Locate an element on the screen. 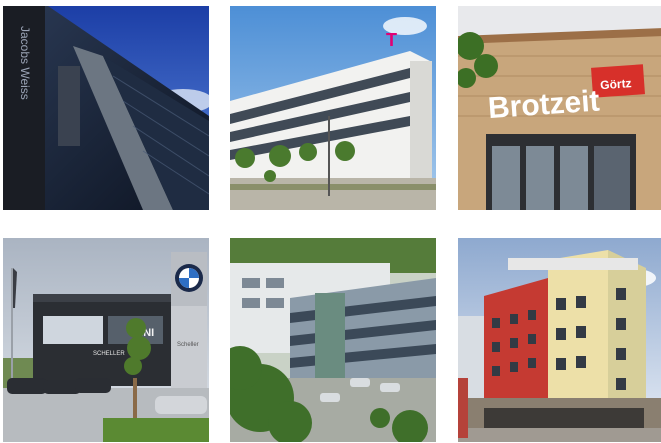 The width and height of the screenshot is (661, 443). store-sign-goertz: Görtz is located at coordinates (616, 84).